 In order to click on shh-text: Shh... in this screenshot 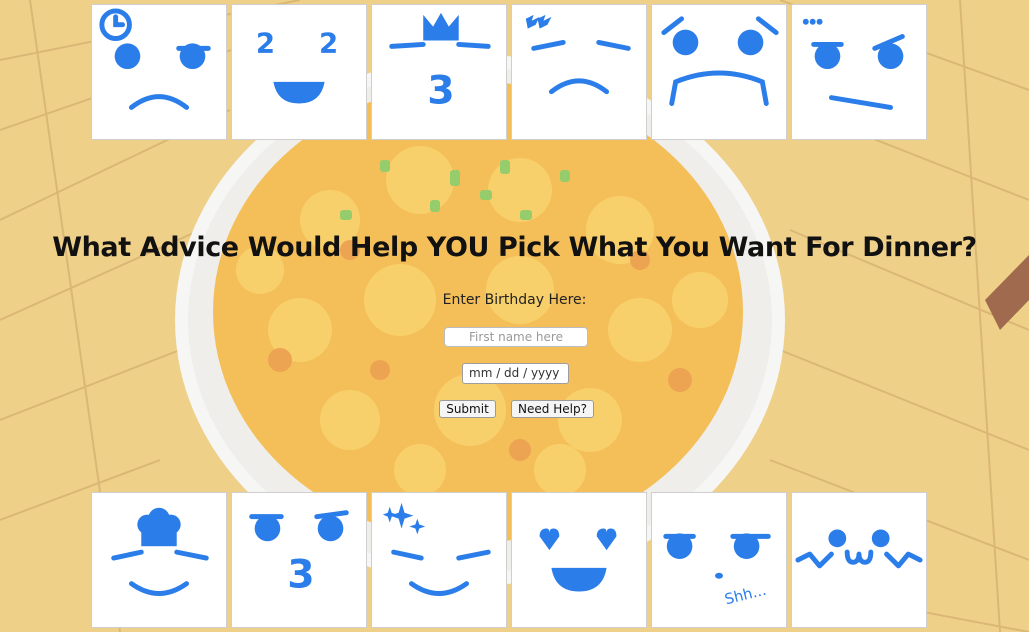, I will do `click(745, 595)`.